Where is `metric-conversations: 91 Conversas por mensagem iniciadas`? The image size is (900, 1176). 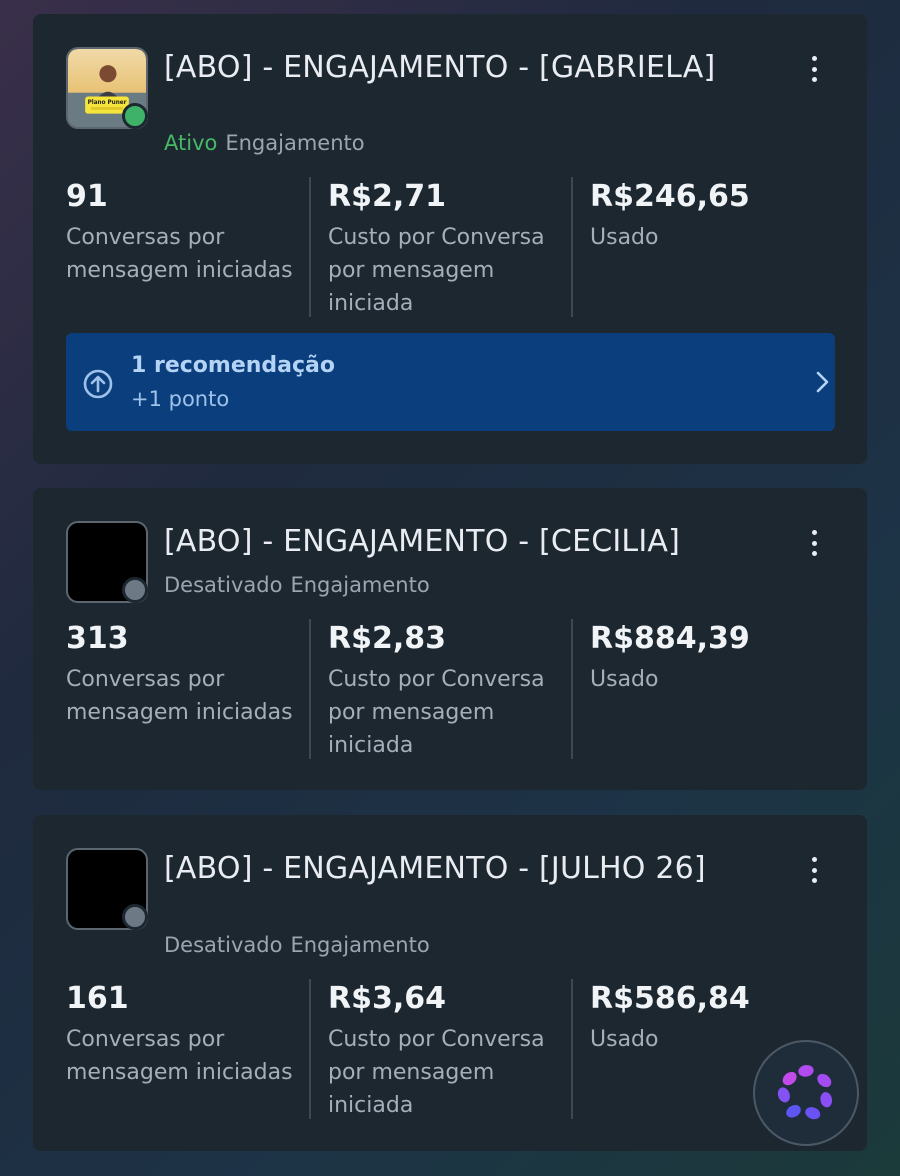
metric-conversations: 91 Conversas por mensagem iniciadas is located at coordinates (186, 232).